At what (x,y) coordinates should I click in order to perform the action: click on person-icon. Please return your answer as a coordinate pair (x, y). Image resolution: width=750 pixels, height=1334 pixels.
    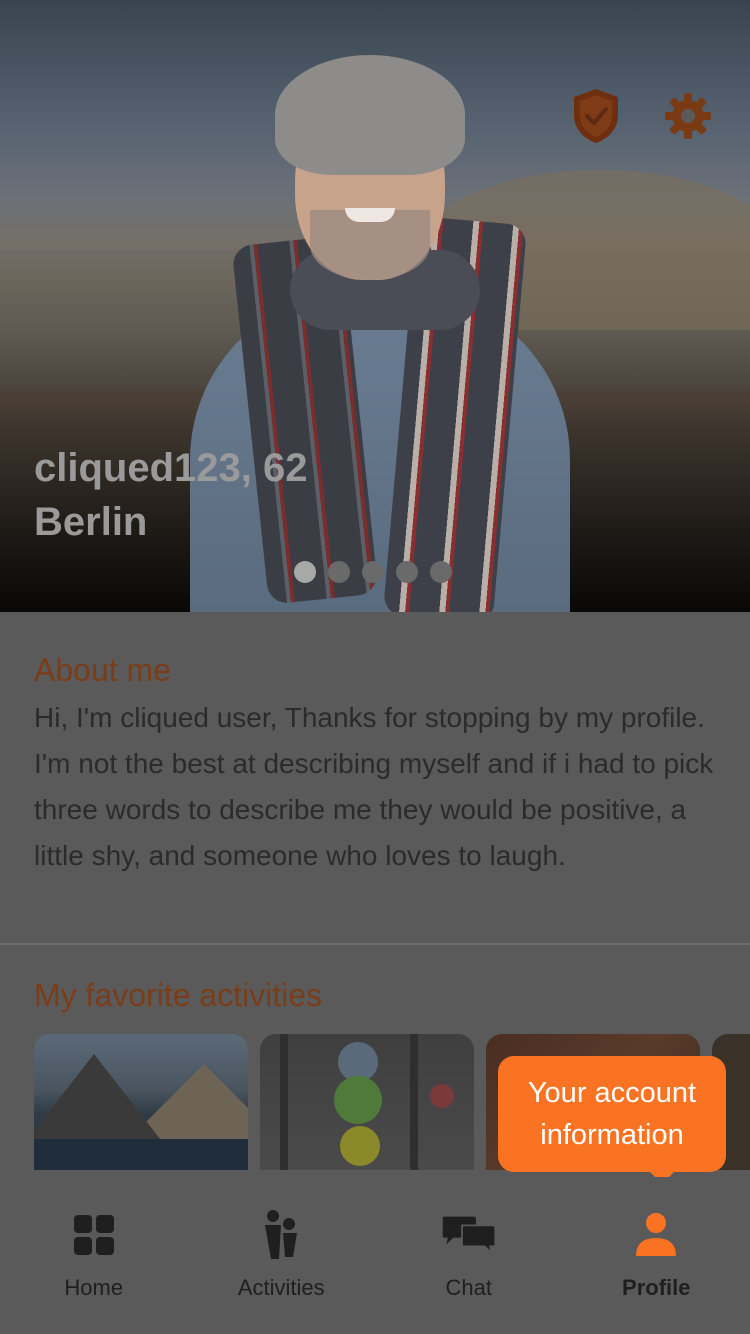
    Looking at the image, I should click on (656, 1235).